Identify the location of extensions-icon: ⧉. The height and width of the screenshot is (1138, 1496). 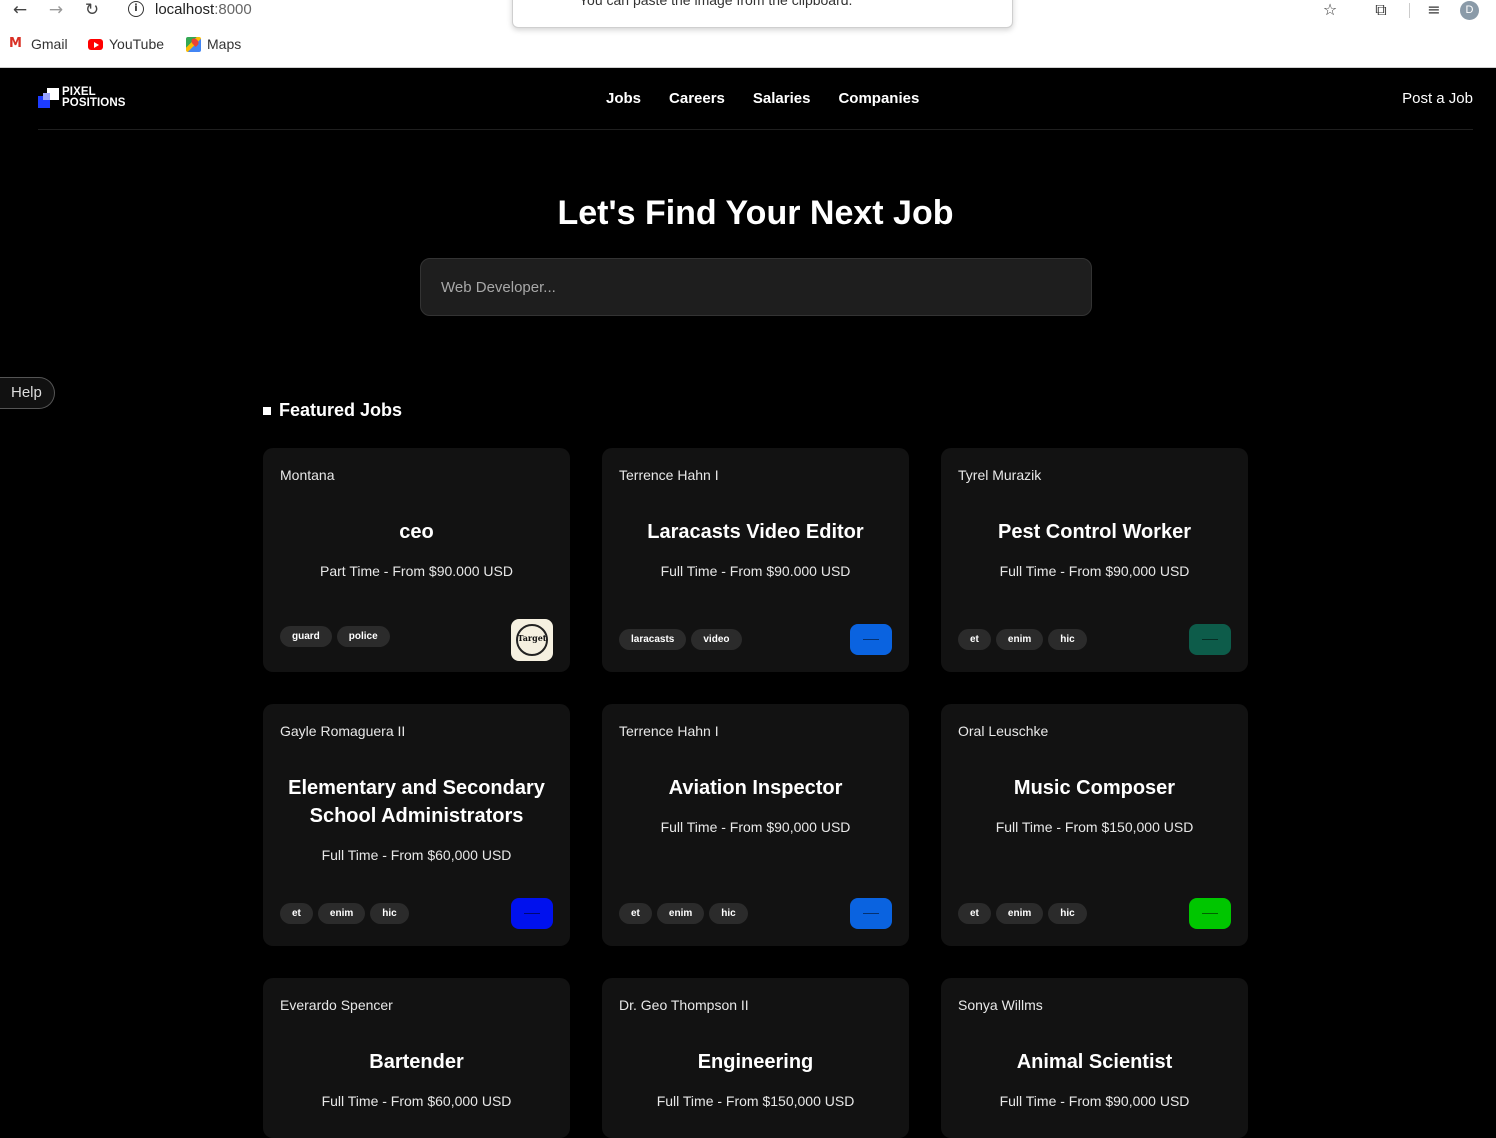
(1381, 11).